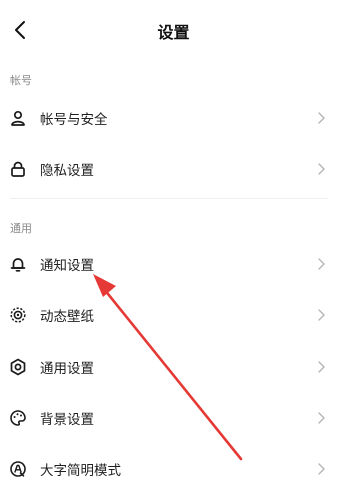 The width and height of the screenshot is (347, 495). Describe the element at coordinates (173, 264) in the screenshot. I see `settings-item-notifications: 通知设置` at that location.